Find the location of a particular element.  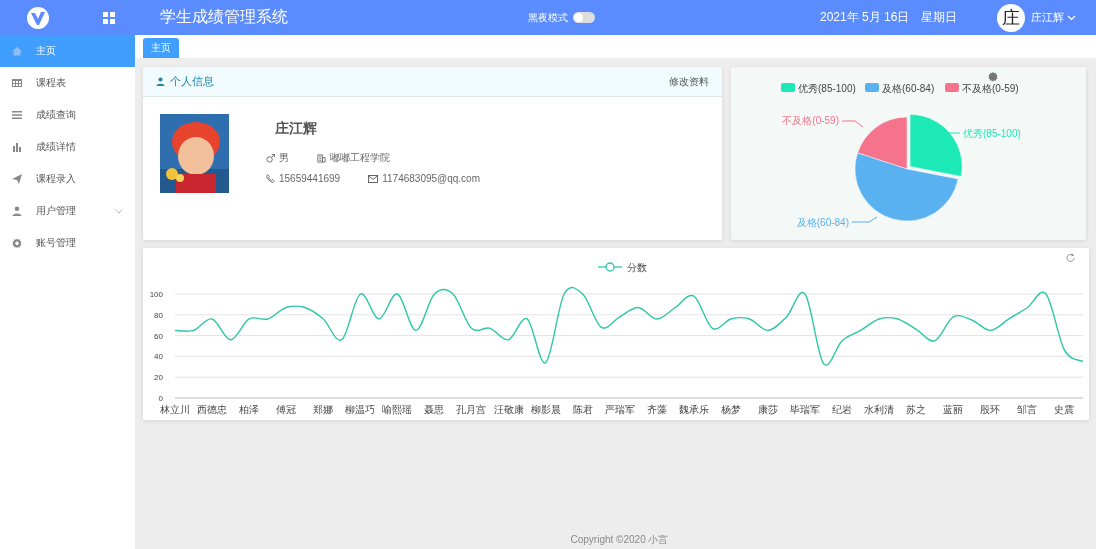

x-tick-label: 蓝丽 is located at coordinates (953, 409).